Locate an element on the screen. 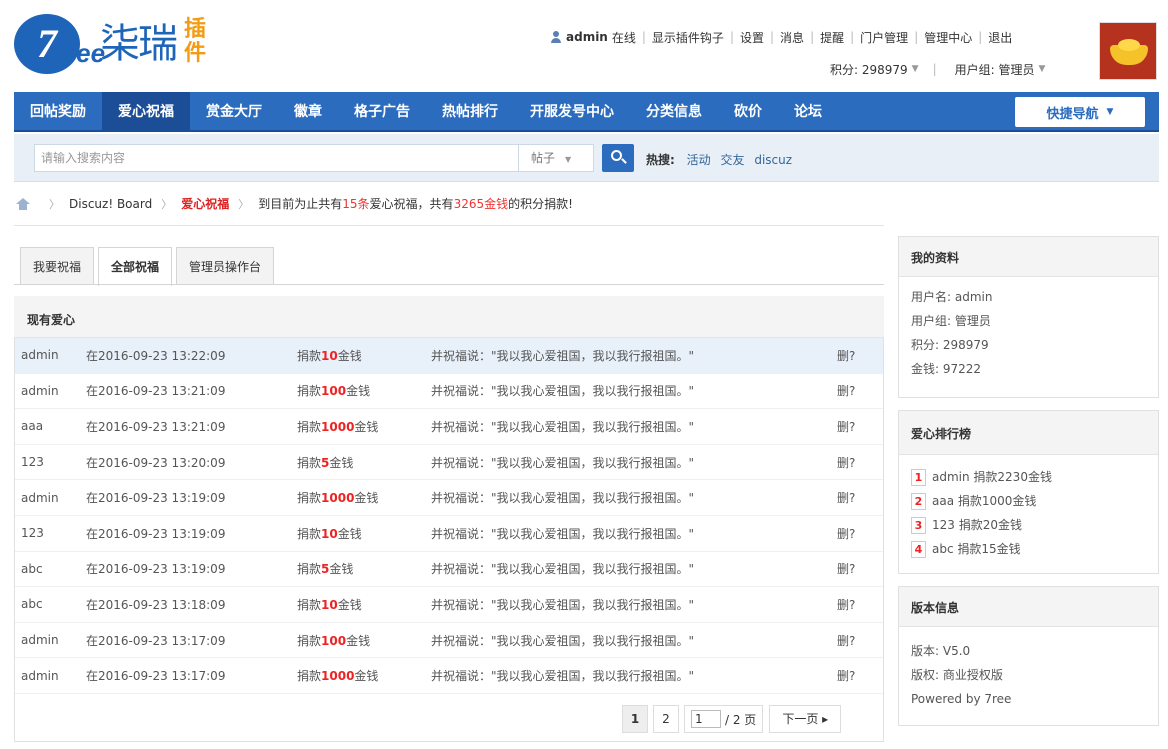 This screenshot has width=1168, height=749. rank-item: 2 aaa 捐款1000金钱 is located at coordinates (1028, 501).